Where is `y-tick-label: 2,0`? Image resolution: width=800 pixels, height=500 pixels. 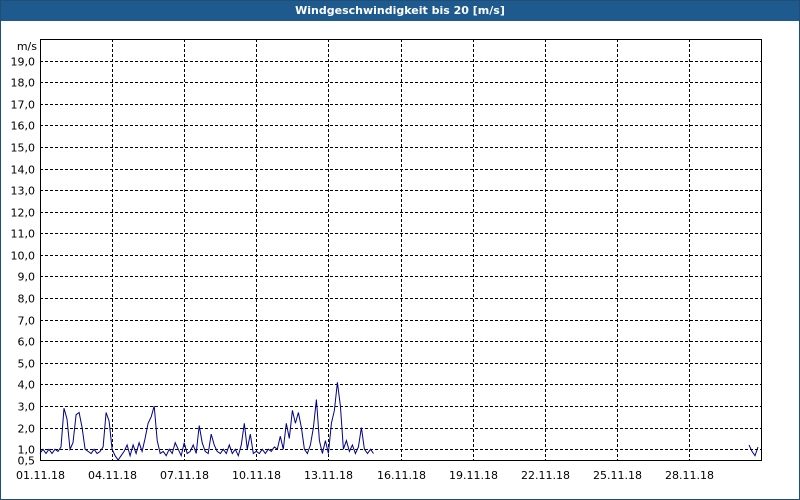
y-tick-label: 2,0 is located at coordinates (27, 429).